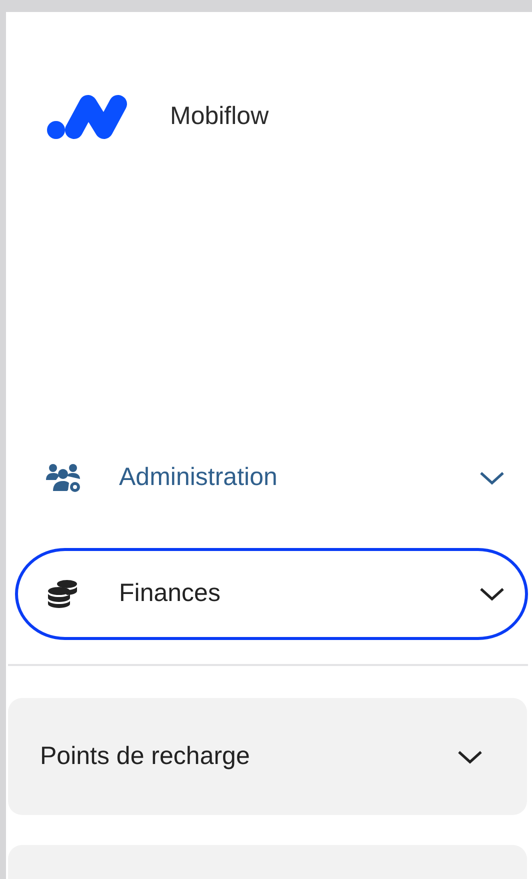 This screenshot has width=532, height=879. What do you see at coordinates (267, 756) in the screenshot?
I see `section-card: Points de recharge` at bounding box center [267, 756].